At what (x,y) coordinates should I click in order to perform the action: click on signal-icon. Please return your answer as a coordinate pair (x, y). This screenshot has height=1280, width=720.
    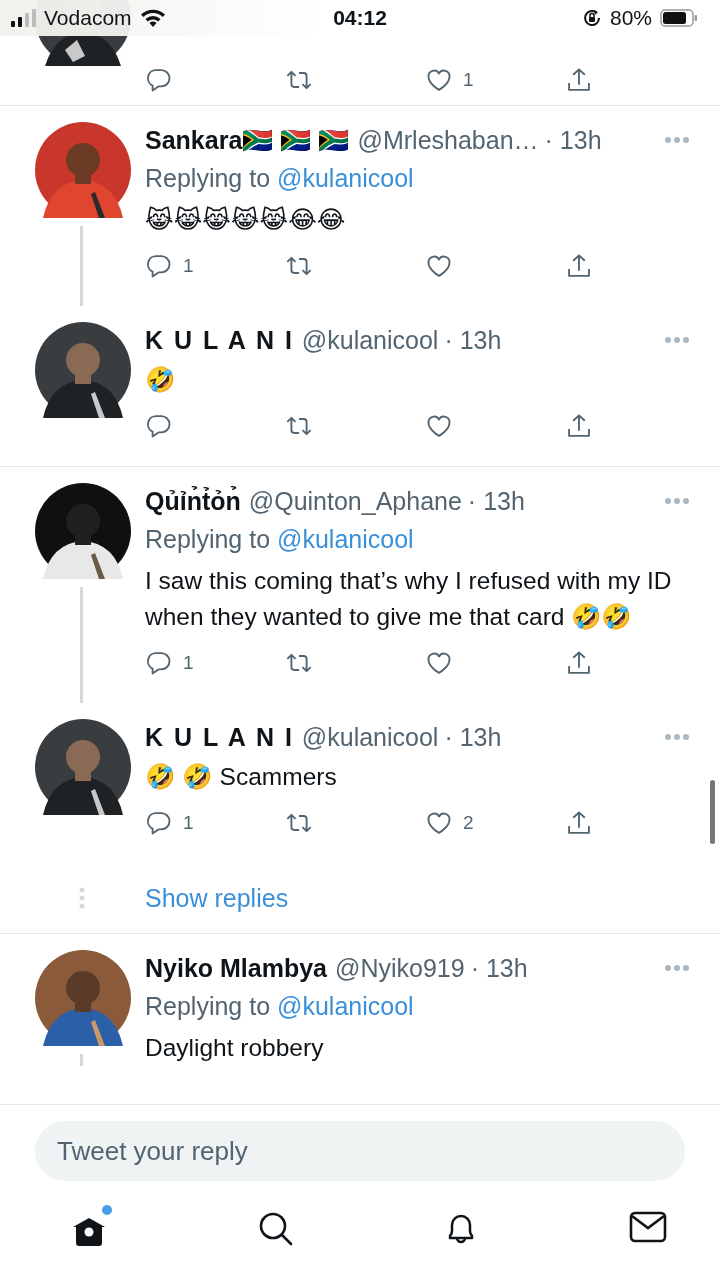
    Looking at the image, I should click on (23, 18).